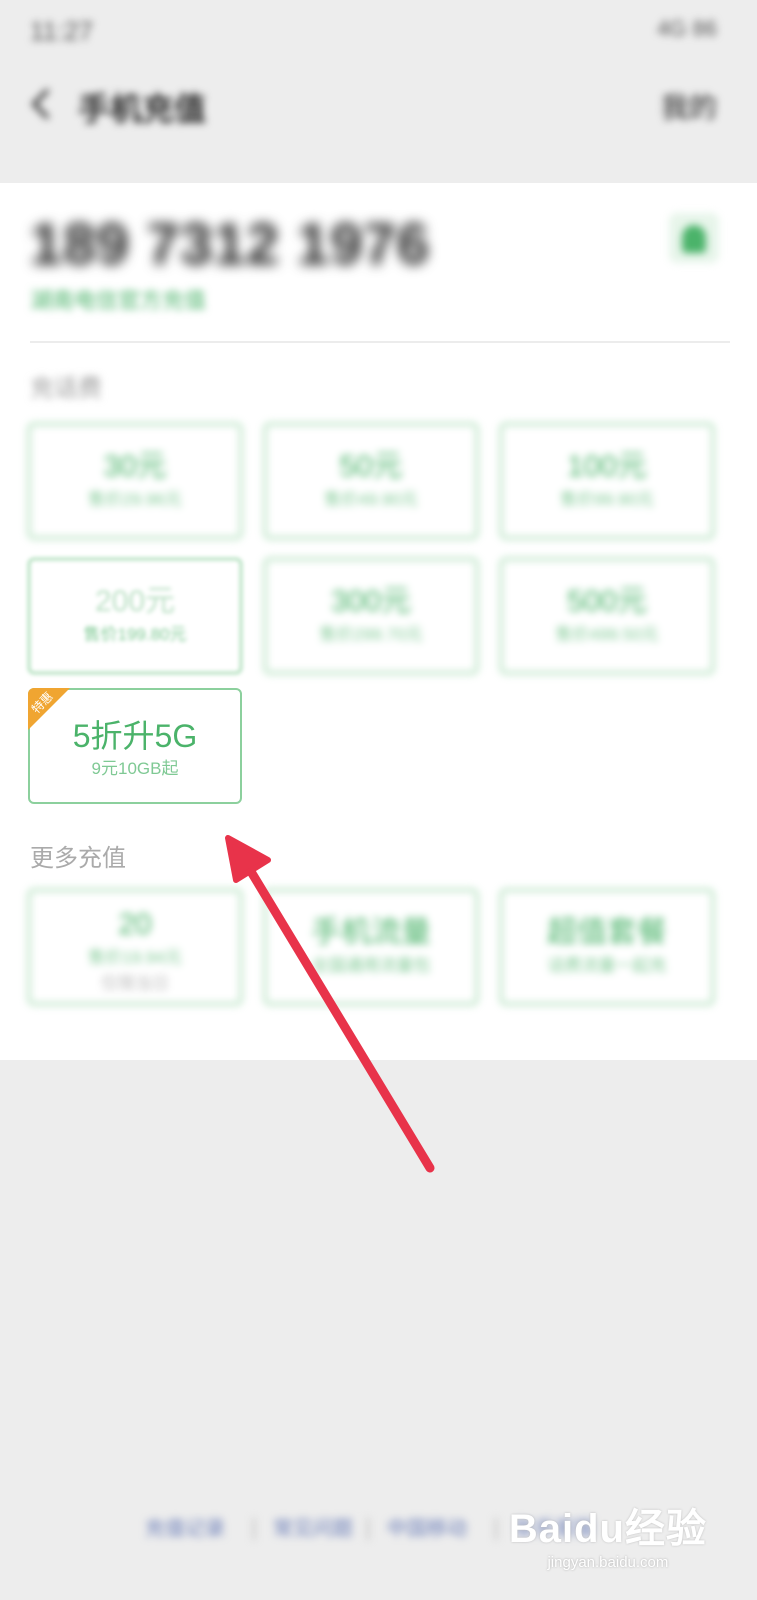  I want to click on tile-price: 全国通用流量包, so click(371, 965).